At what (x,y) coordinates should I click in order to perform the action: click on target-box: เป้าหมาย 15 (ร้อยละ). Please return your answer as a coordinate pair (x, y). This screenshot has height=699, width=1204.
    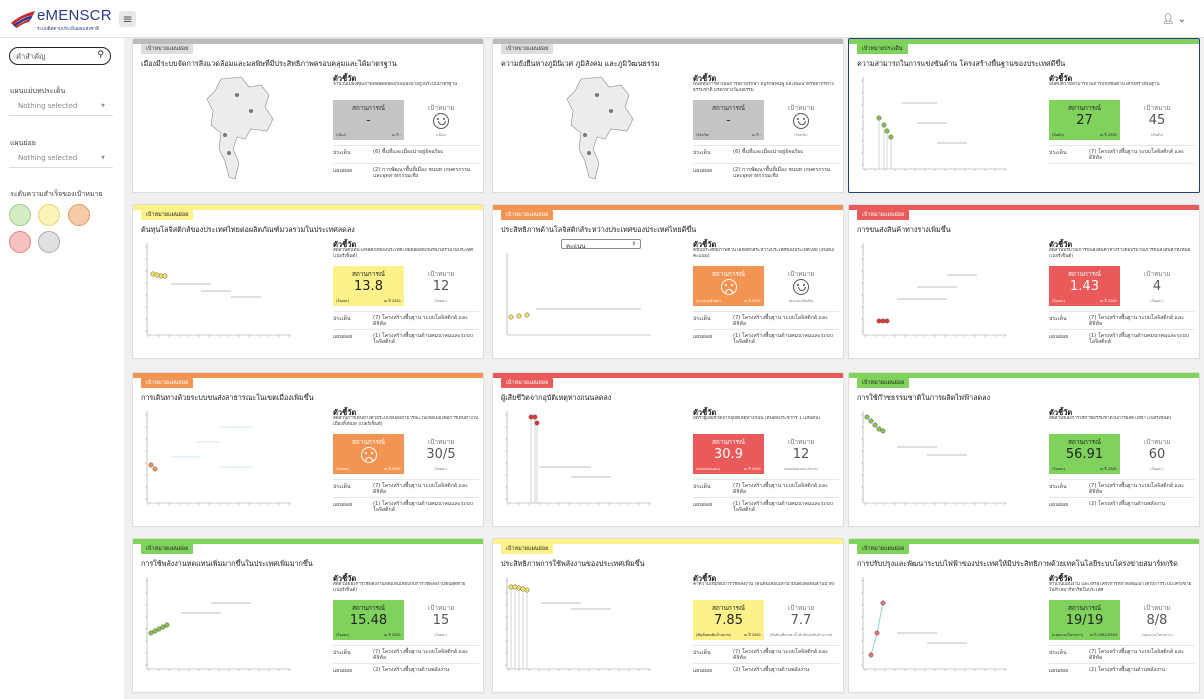
    Looking at the image, I should click on (441, 620).